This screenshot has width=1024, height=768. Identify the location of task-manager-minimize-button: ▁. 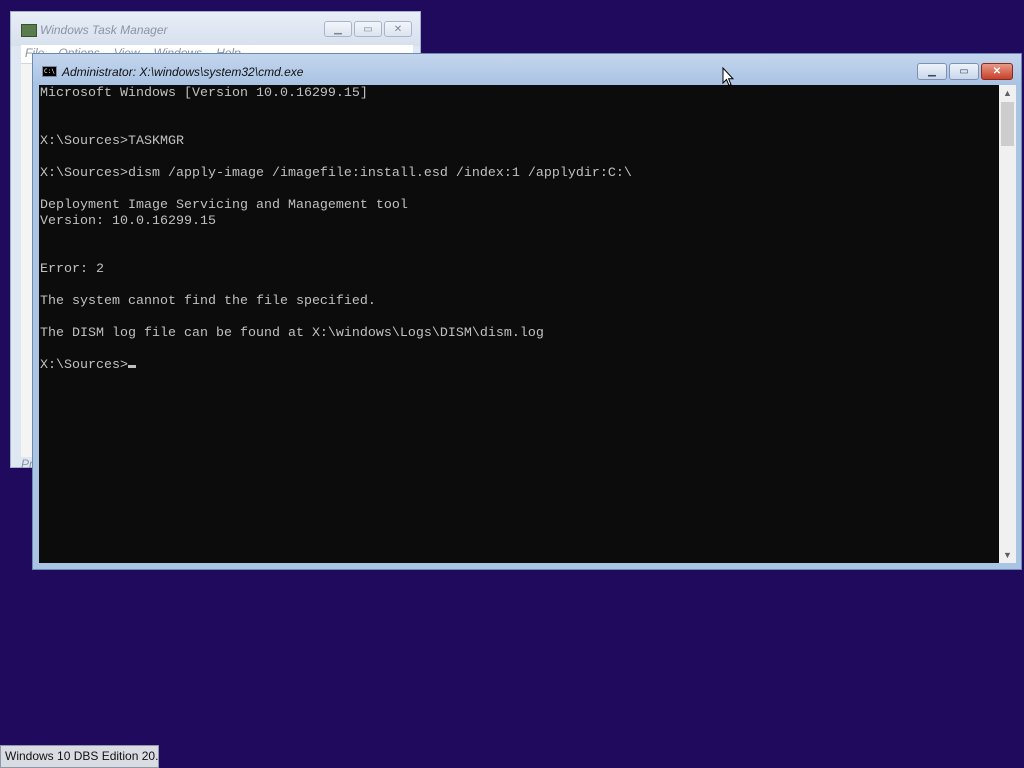
(338, 29).